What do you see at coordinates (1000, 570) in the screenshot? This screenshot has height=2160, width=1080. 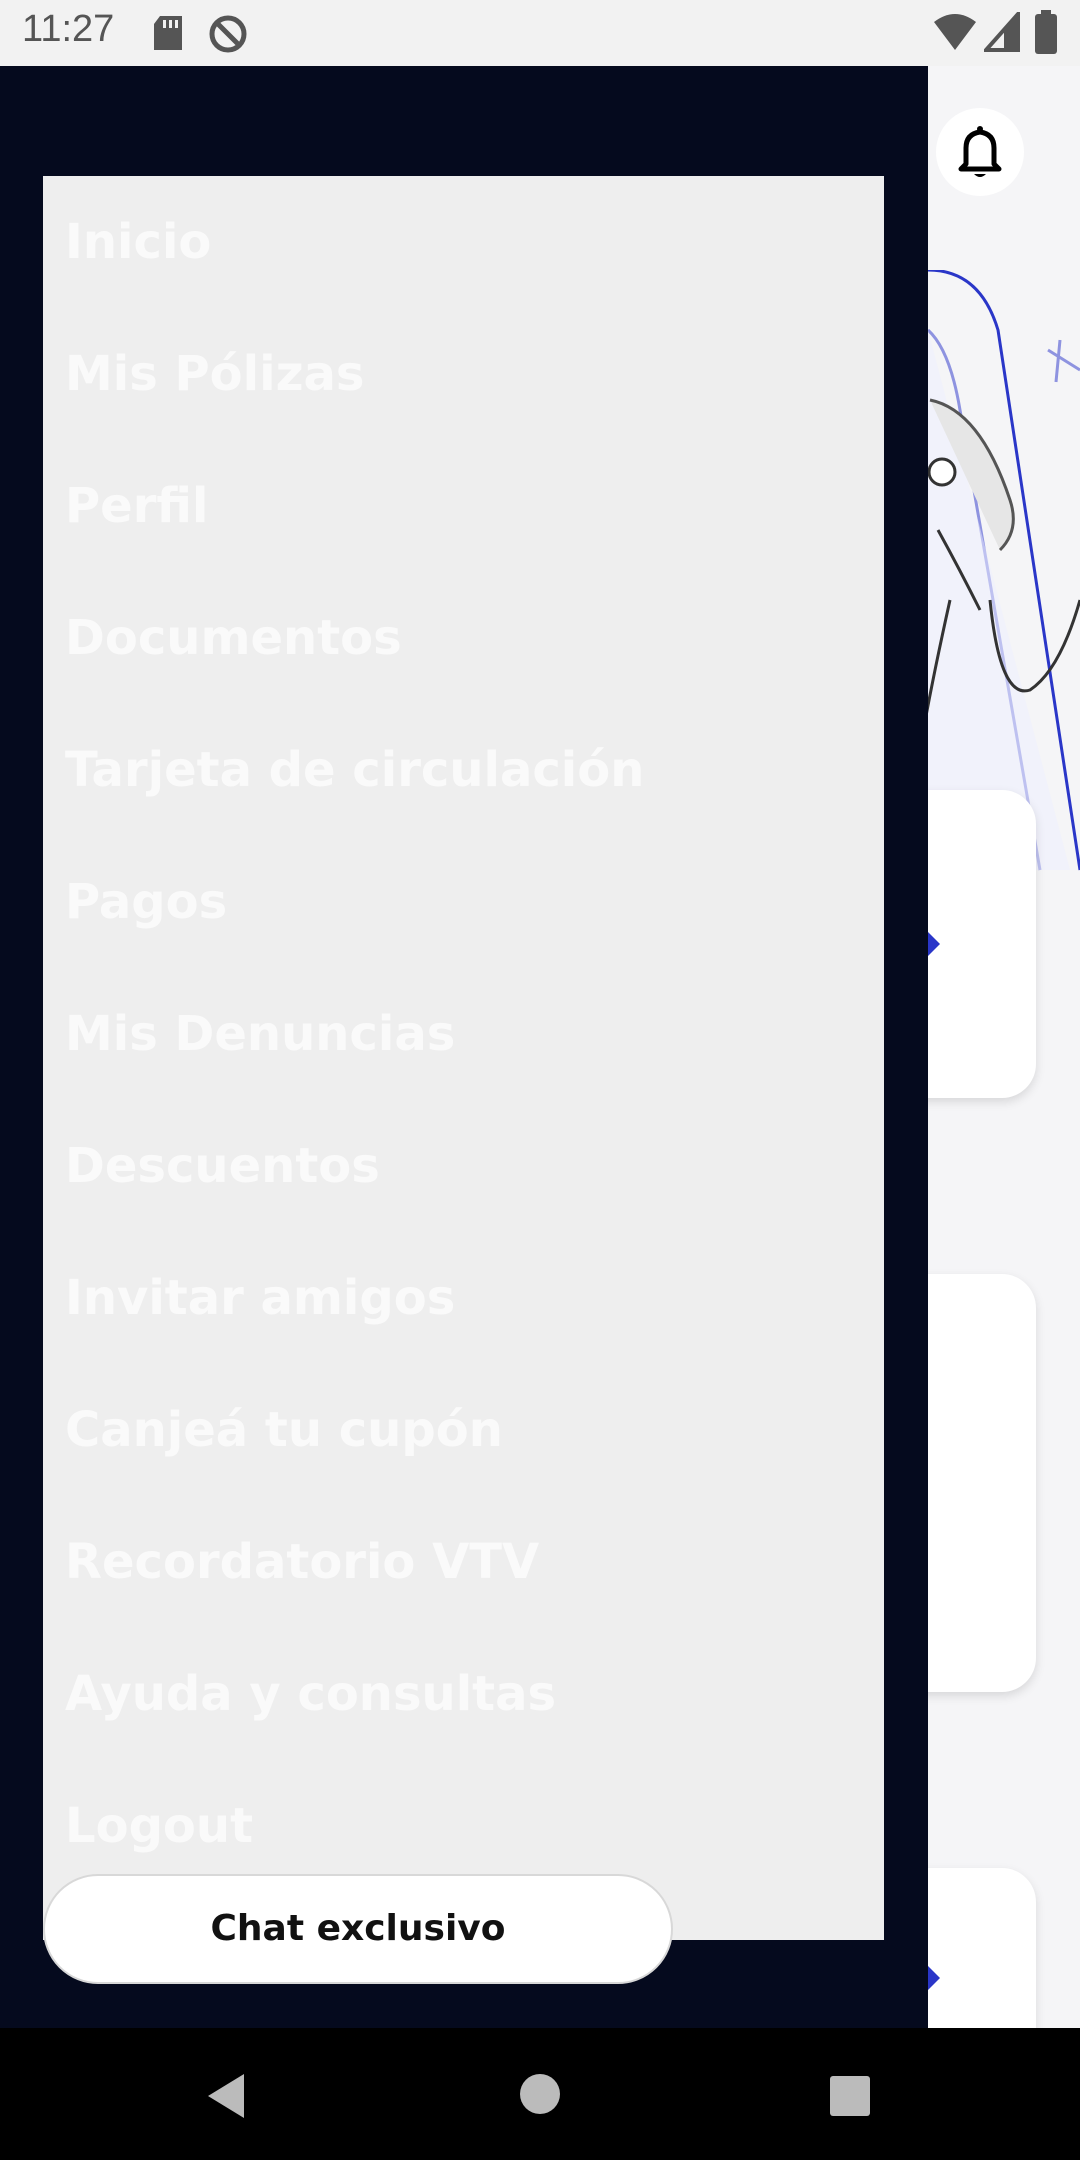 I see `illustration` at bounding box center [1000, 570].